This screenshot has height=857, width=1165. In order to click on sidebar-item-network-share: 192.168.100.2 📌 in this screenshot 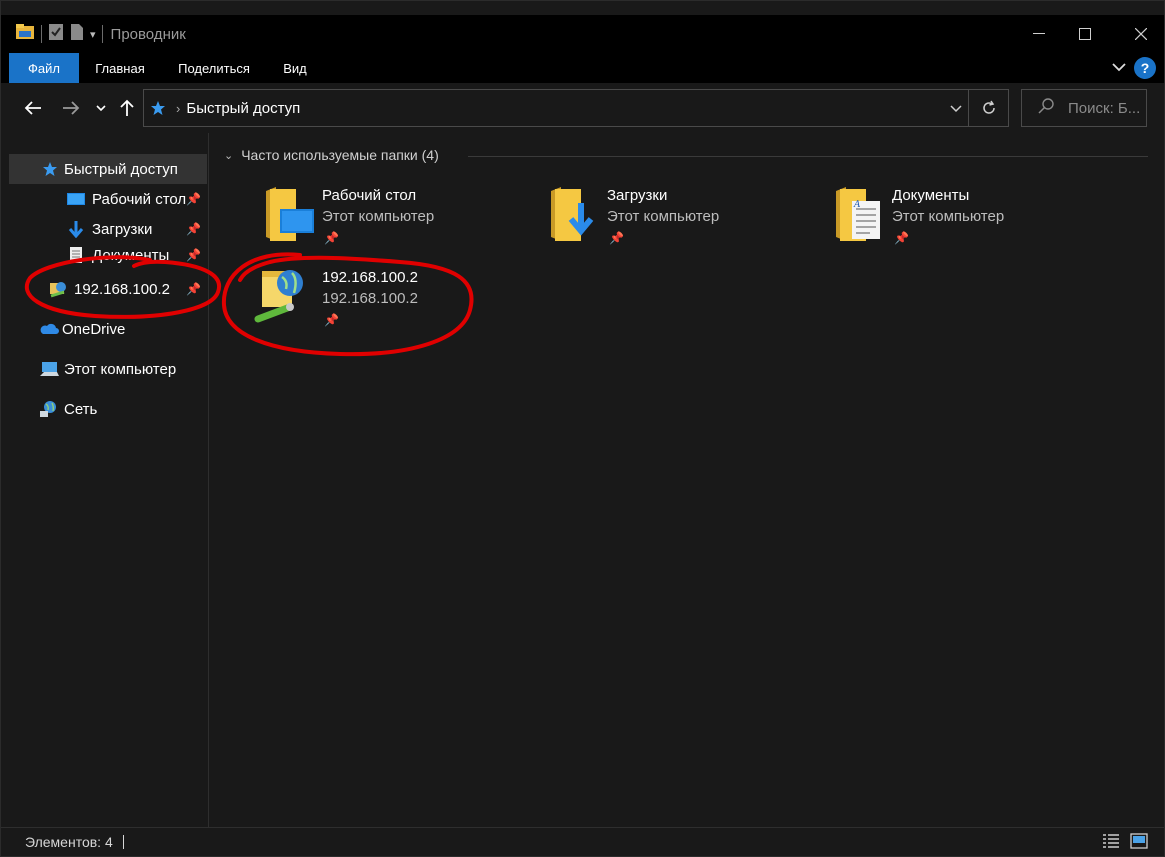, I will do `click(108, 289)`.